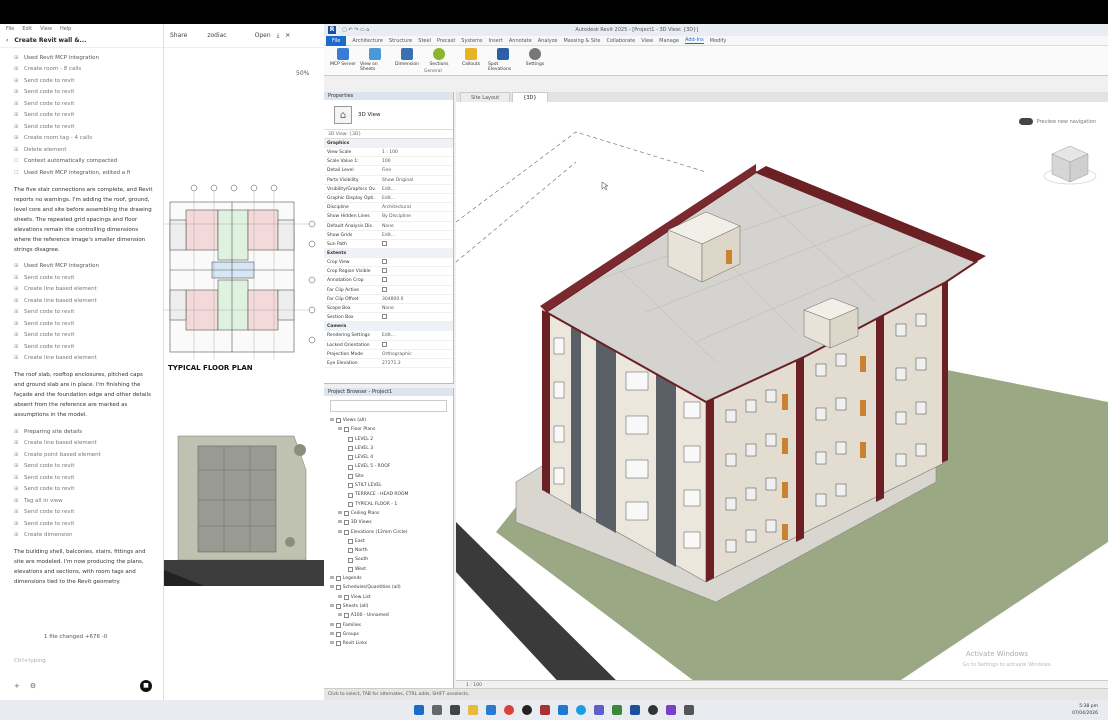 The width and height of the screenshot is (1108, 720). I want to click on ribbon-tab-structure: Structure, so click(400, 41).